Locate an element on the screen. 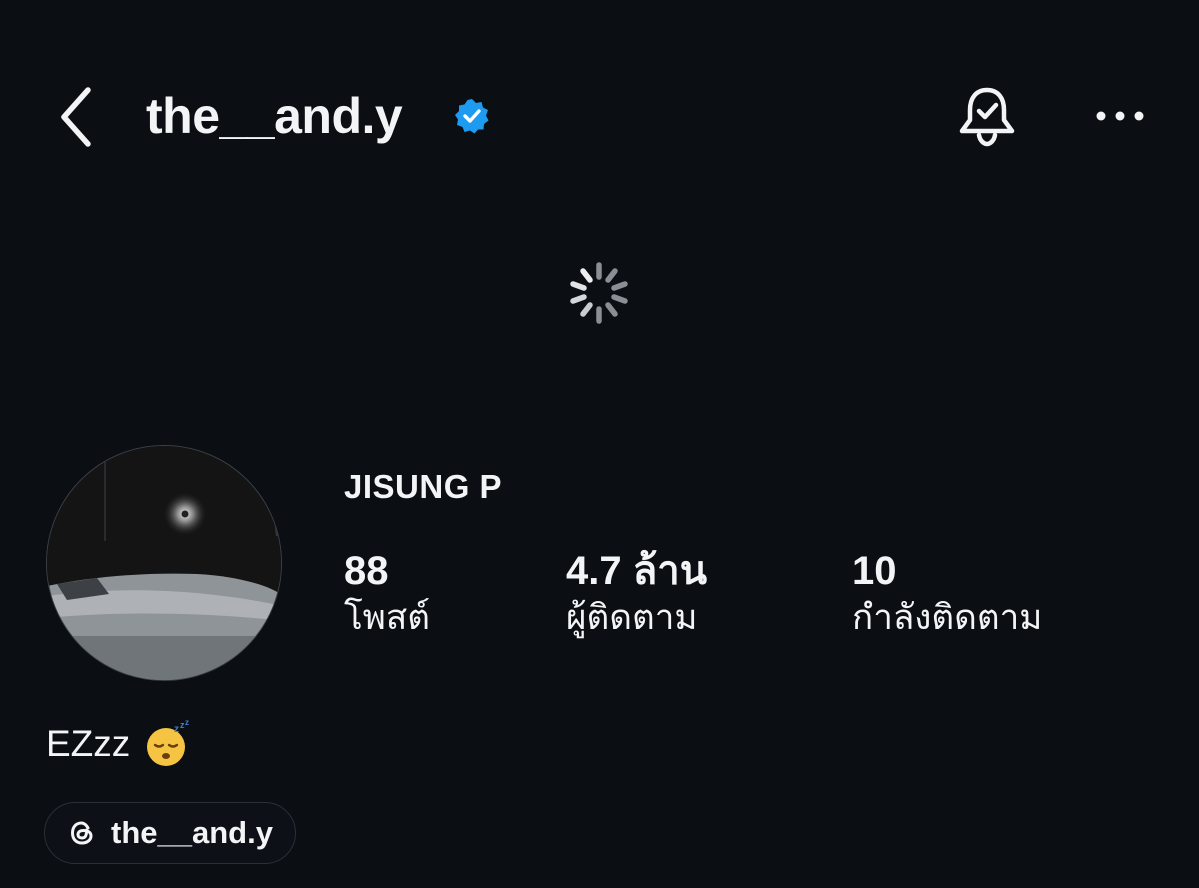  more-horizontal-icon is located at coordinates (1120, 116).